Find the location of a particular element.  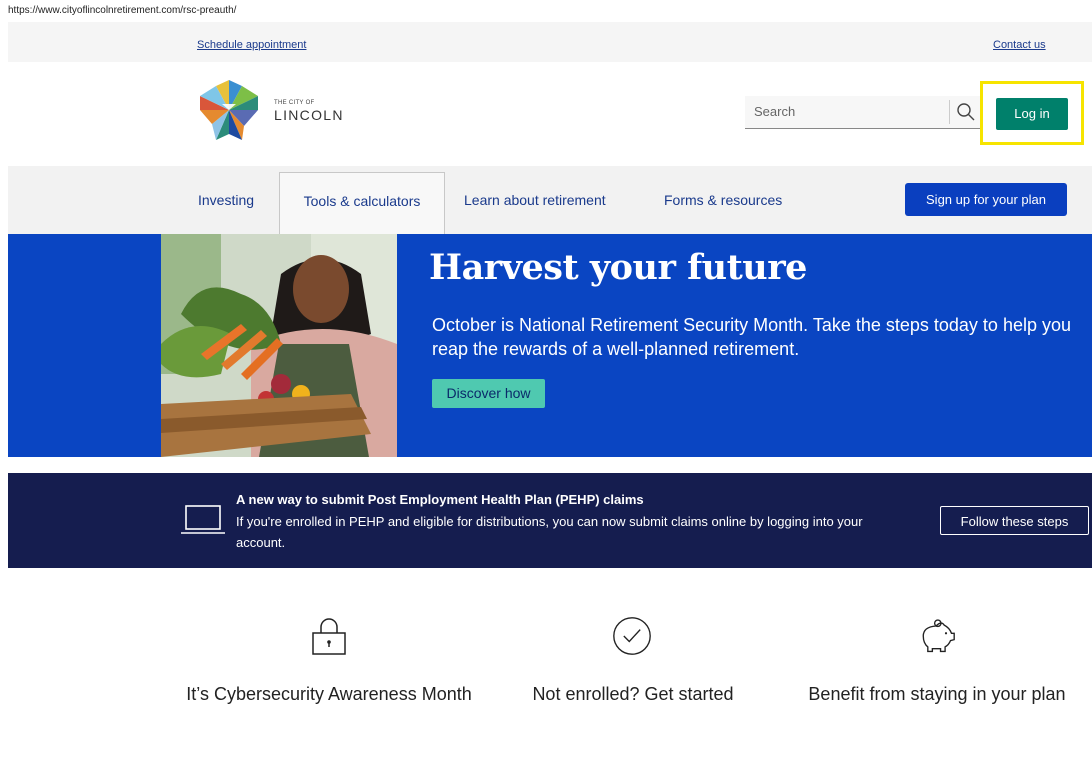

login-button: Log in is located at coordinates (1032, 114).